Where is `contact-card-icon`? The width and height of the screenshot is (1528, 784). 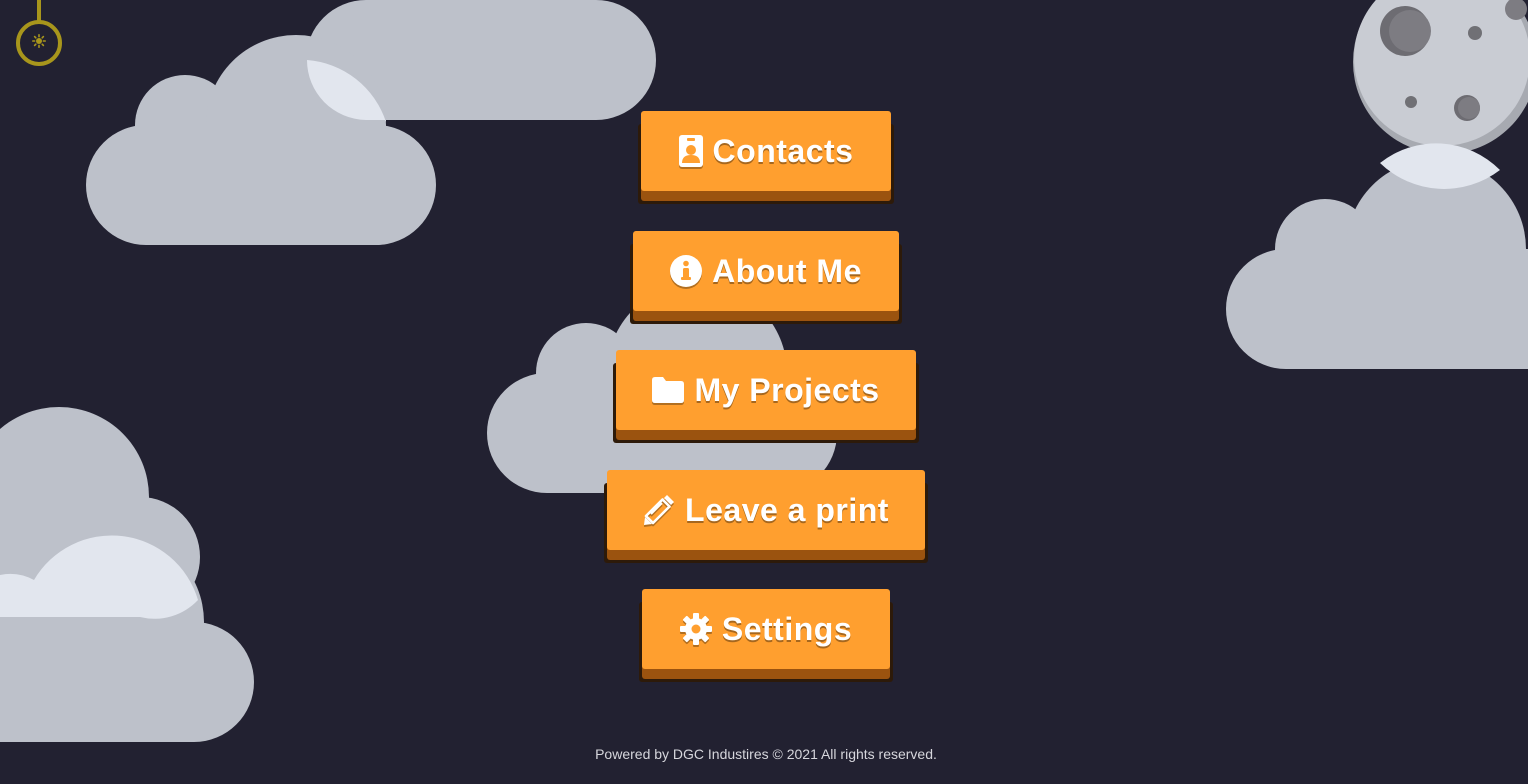
contact-card-icon is located at coordinates (690, 151).